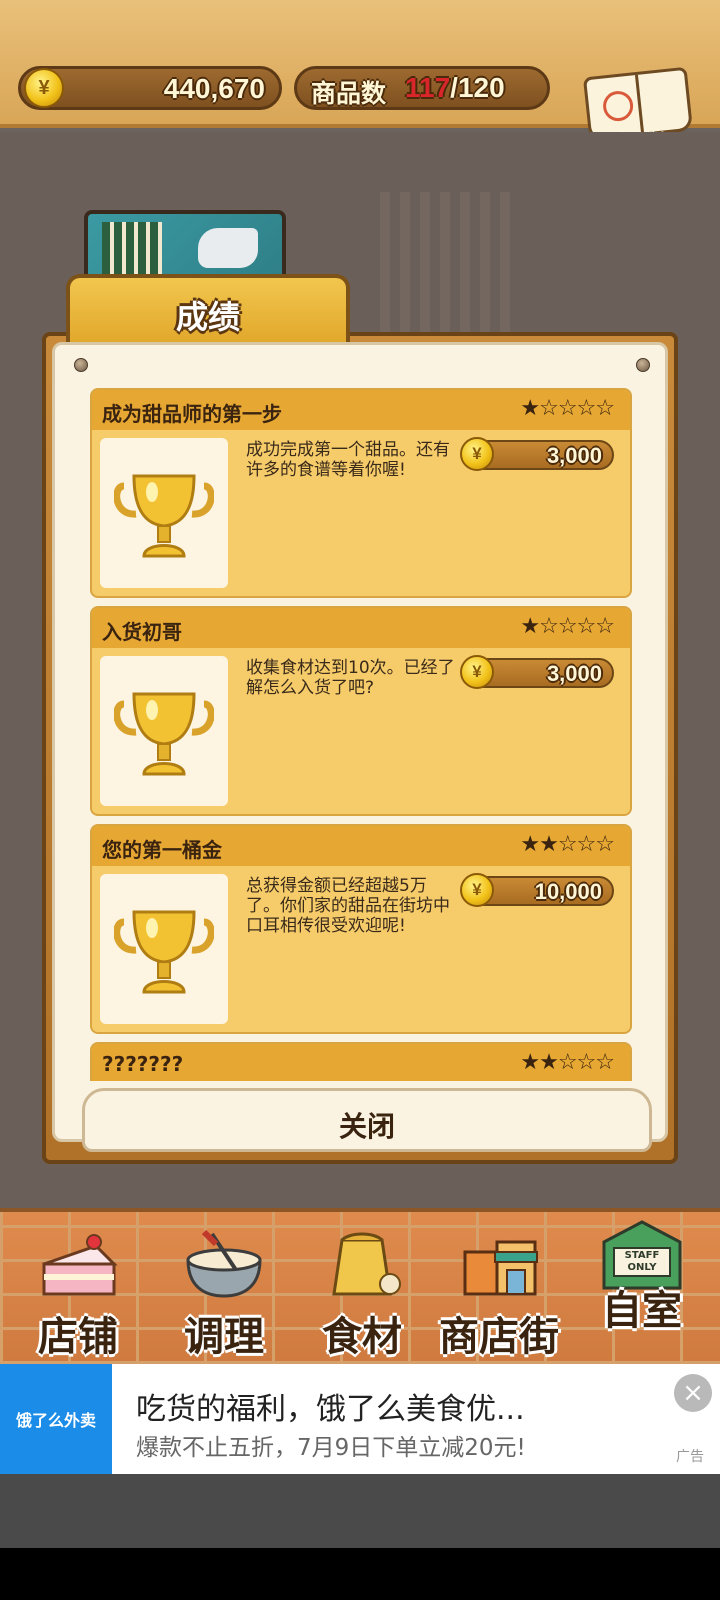 The height and width of the screenshot is (1600, 720). I want to click on money-value: 440,670, so click(214, 88).